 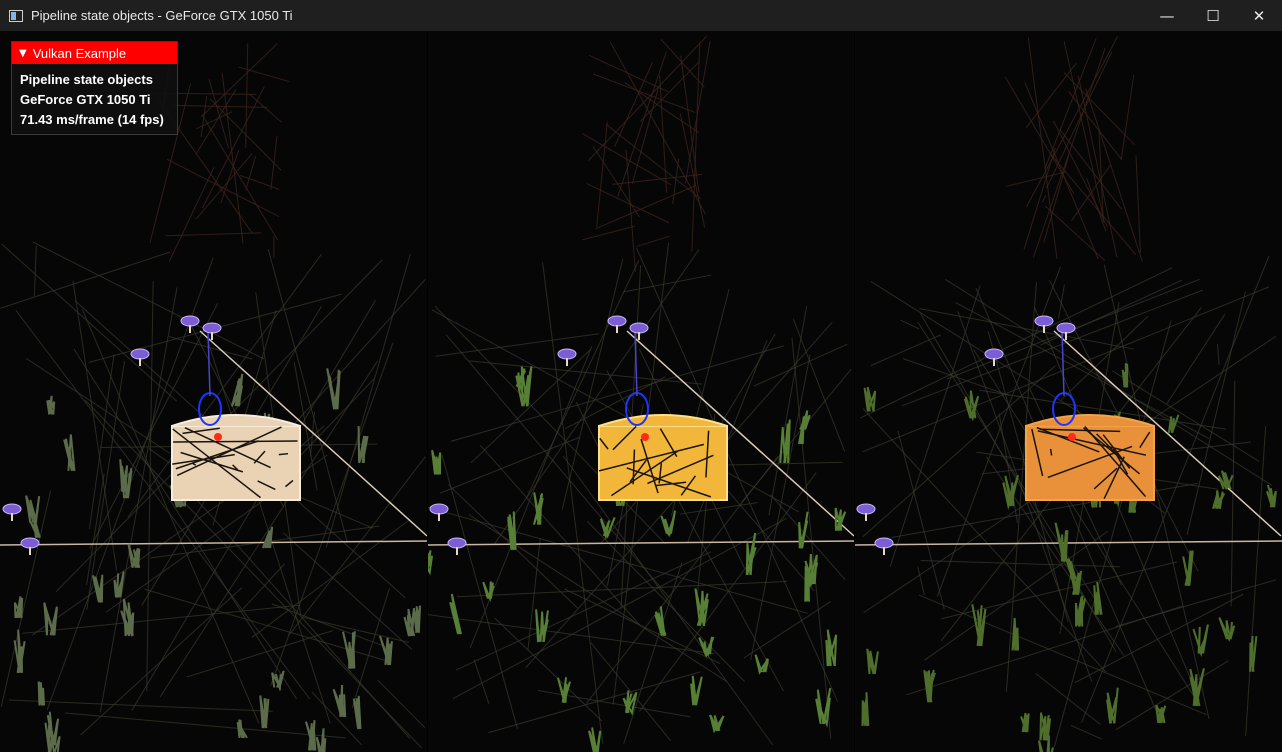 I want to click on close-button: ✕, so click(x=1259, y=15).